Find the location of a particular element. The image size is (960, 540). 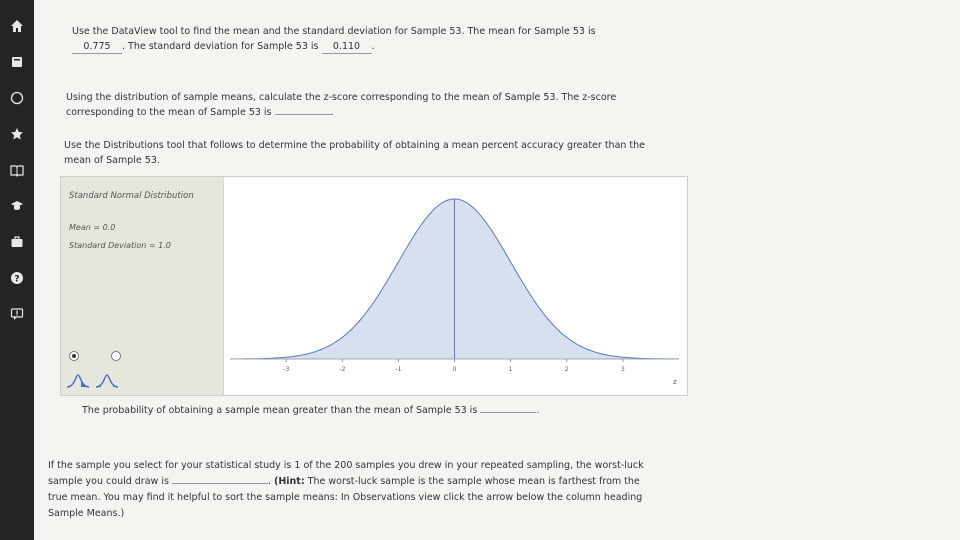

q2-text-2: . is located at coordinates (332, 112).